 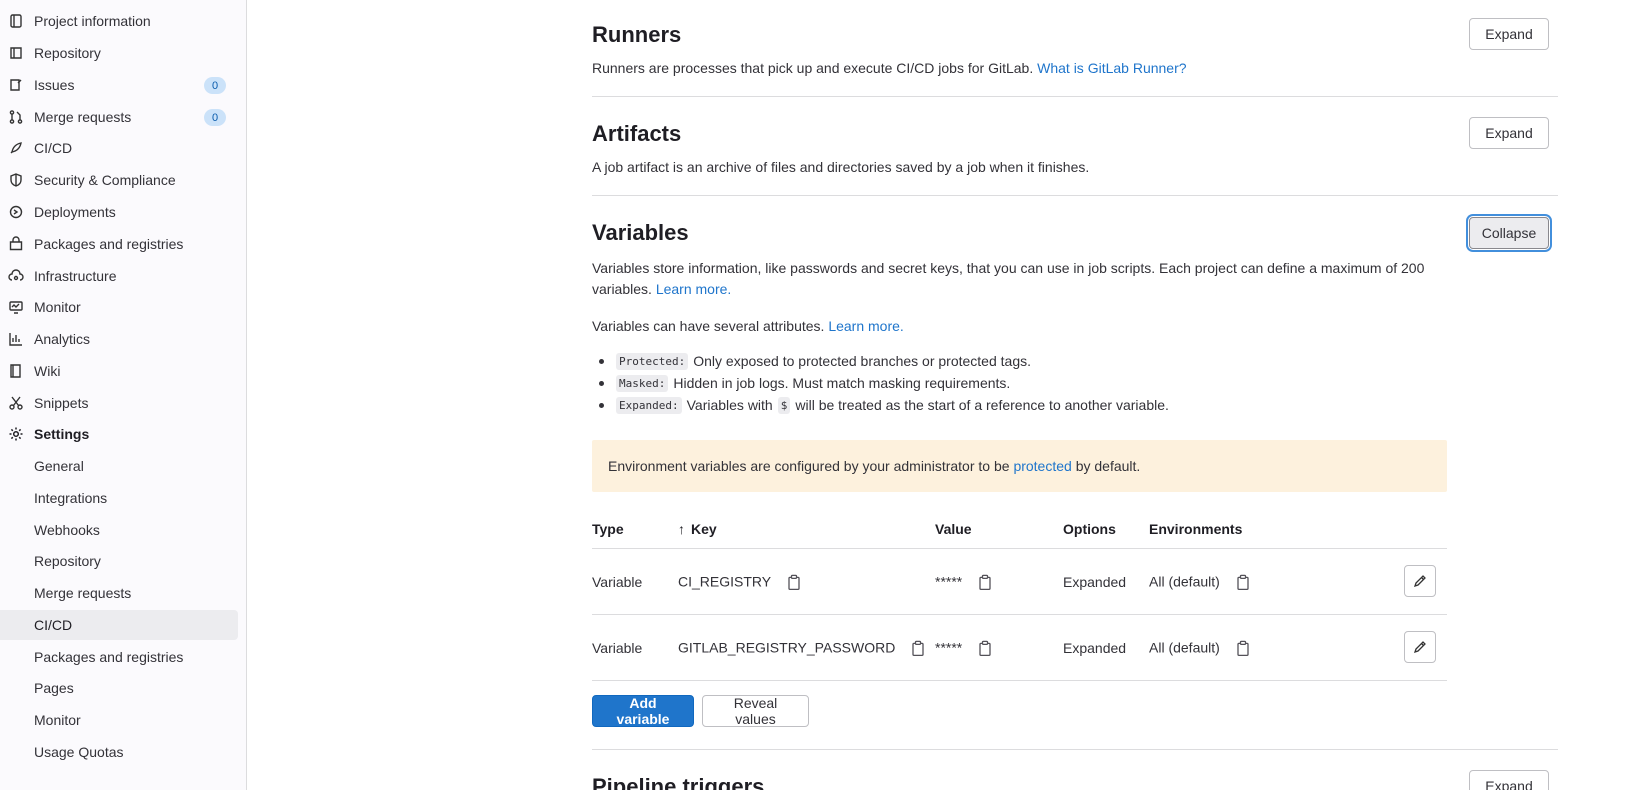 What do you see at coordinates (637, 133) in the screenshot?
I see `artifacts-title: Artifacts` at bounding box center [637, 133].